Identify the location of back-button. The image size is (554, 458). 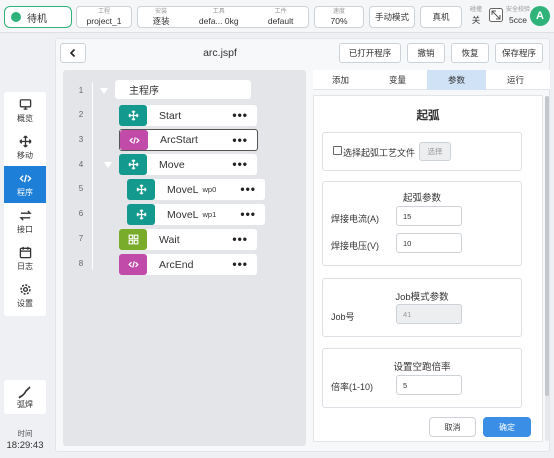
(73, 53).